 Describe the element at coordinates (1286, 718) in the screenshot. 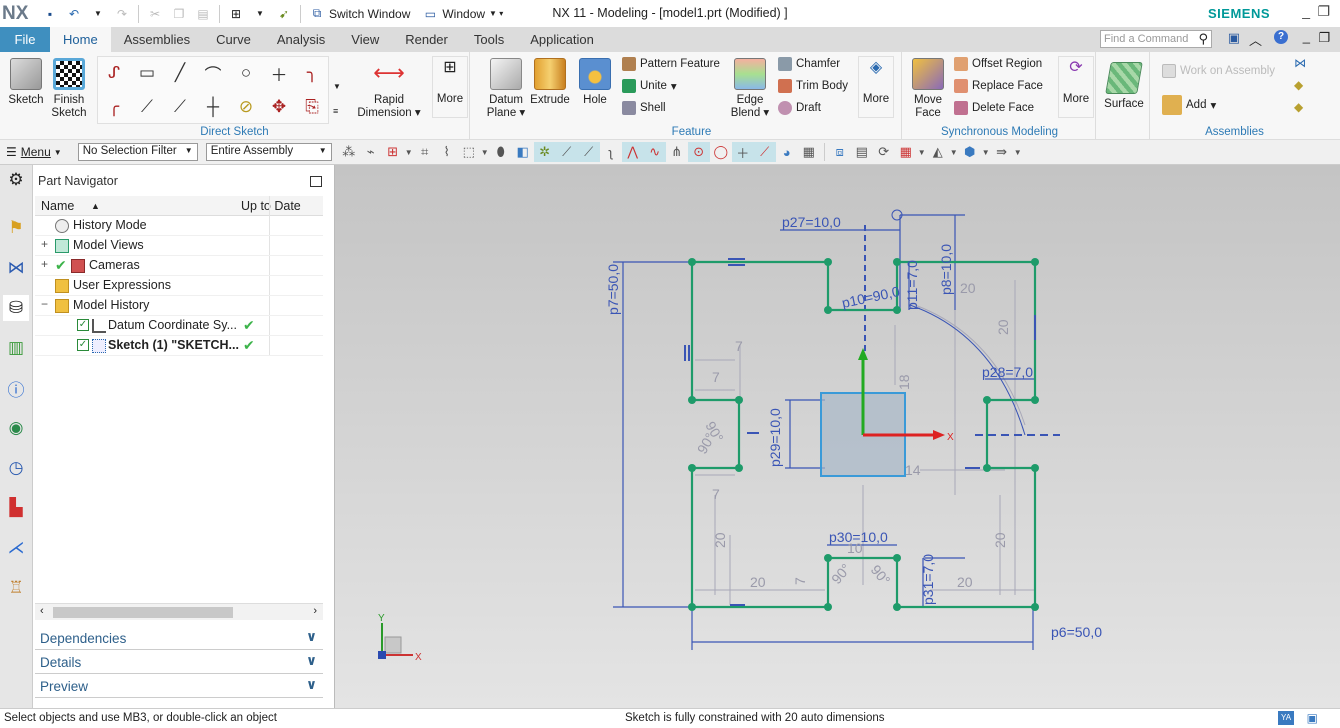

I see `selection-mode-icon: YA` at that location.